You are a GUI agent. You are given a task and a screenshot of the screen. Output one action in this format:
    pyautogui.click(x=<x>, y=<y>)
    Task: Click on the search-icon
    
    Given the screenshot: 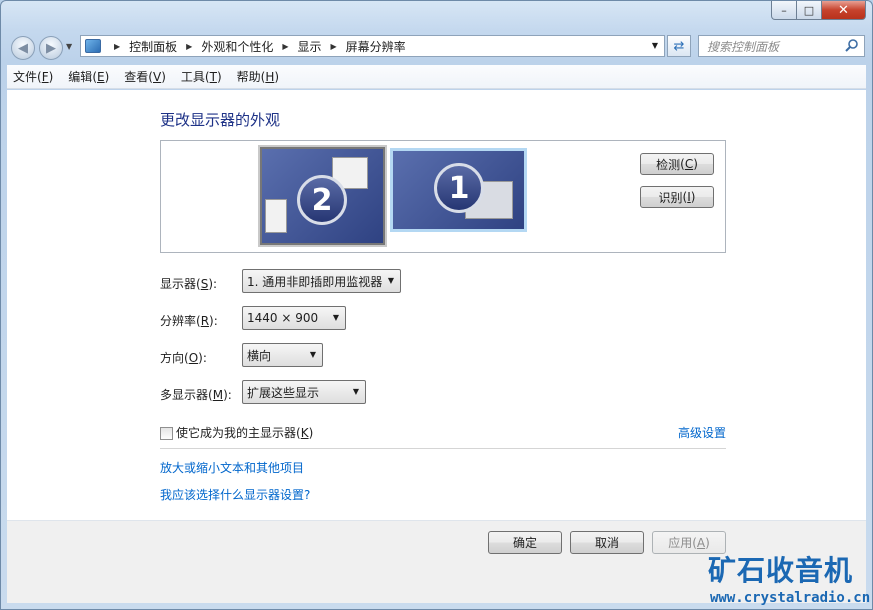 What is the action you would take?
    pyautogui.click(x=852, y=46)
    